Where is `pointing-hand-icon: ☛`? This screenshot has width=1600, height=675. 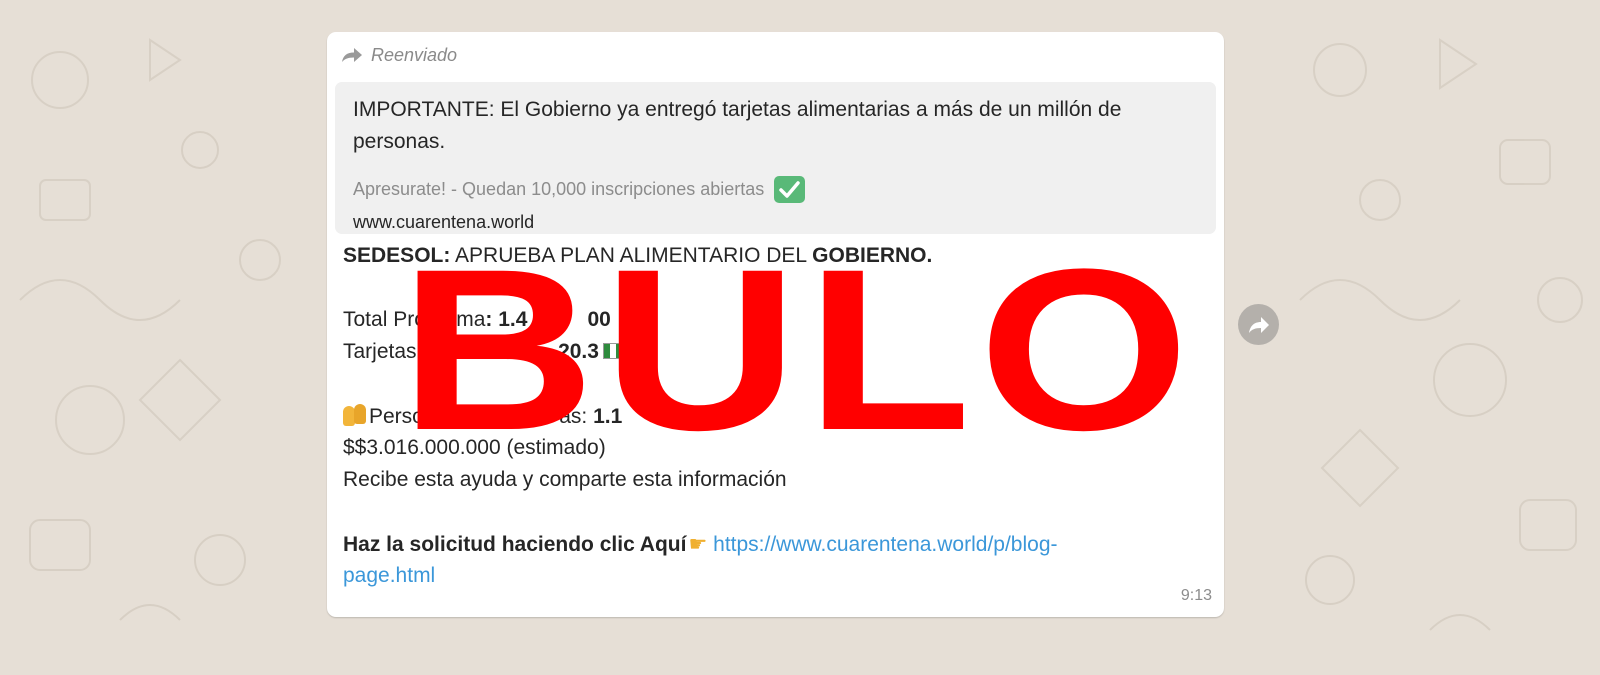 pointing-hand-icon: ☛ is located at coordinates (698, 544).